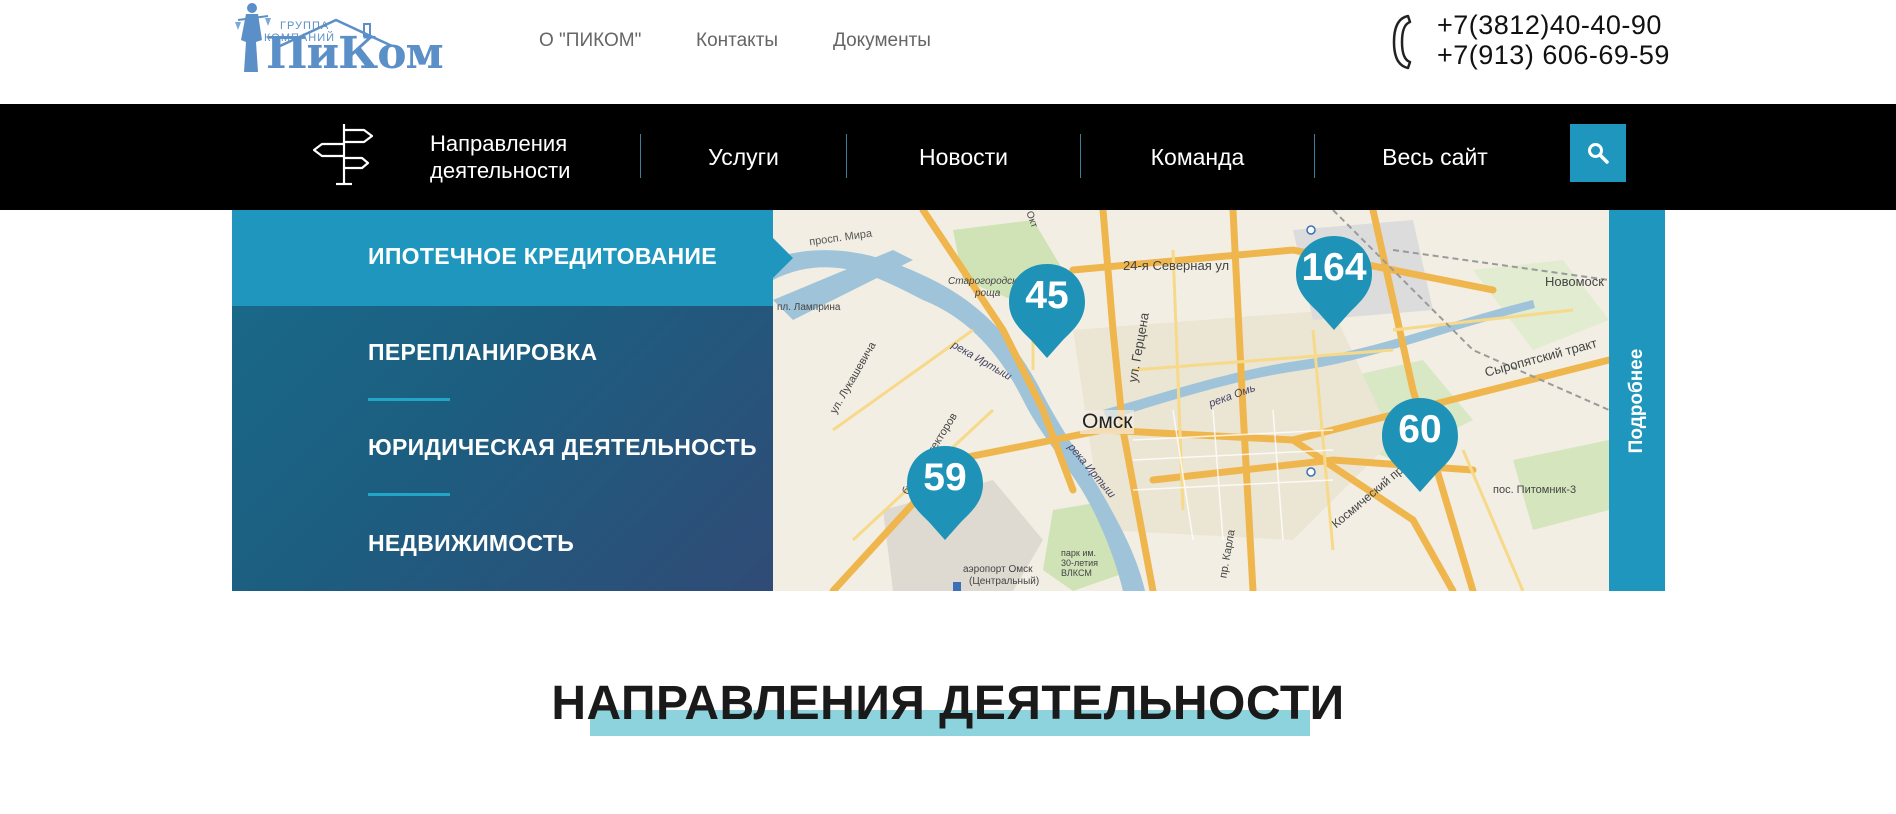  I want to click on logo-name: ПиКом, so click(355, 53).